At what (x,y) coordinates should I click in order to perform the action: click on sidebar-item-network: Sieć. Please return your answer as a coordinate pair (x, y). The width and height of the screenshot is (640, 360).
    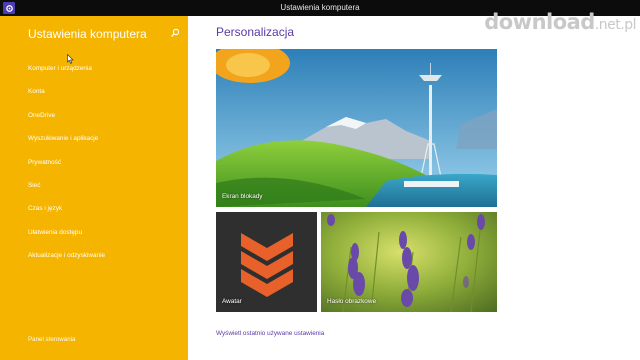
    Looking at the image, I should click on (66, 192).